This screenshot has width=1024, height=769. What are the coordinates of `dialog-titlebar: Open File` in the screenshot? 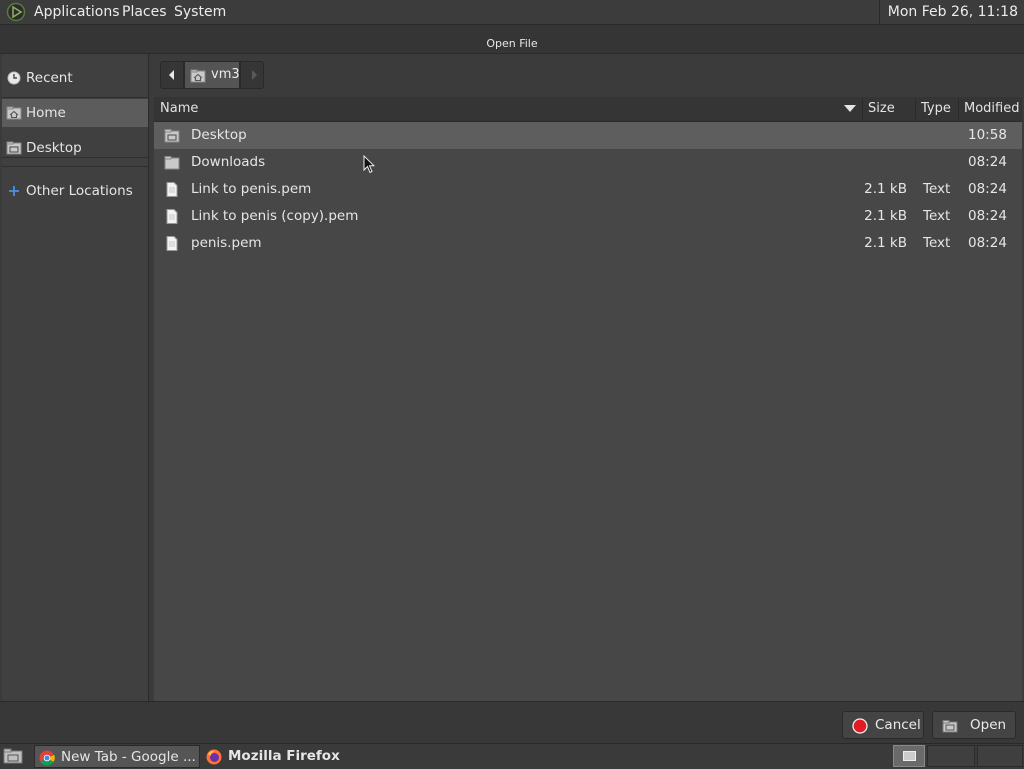 It's located at (512, 39).